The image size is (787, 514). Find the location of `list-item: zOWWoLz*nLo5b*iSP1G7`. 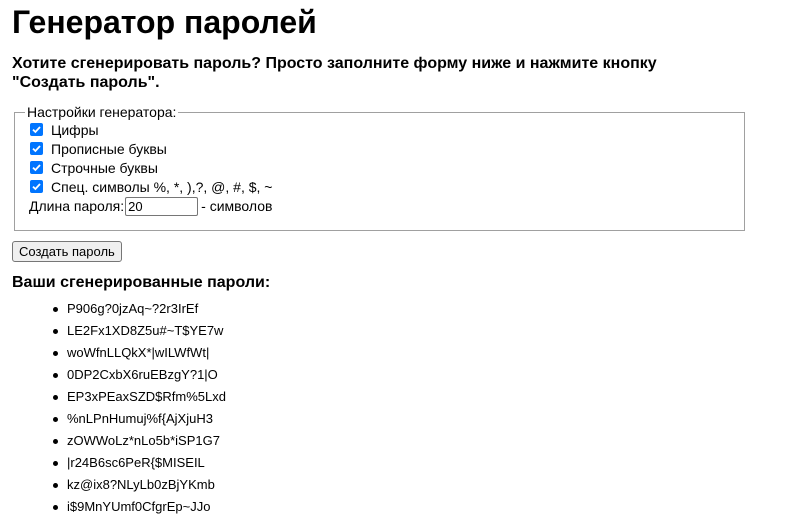

list-item: zOWWoLz*nLo5b*iSP1G7 is located at coordinates (419, 441).